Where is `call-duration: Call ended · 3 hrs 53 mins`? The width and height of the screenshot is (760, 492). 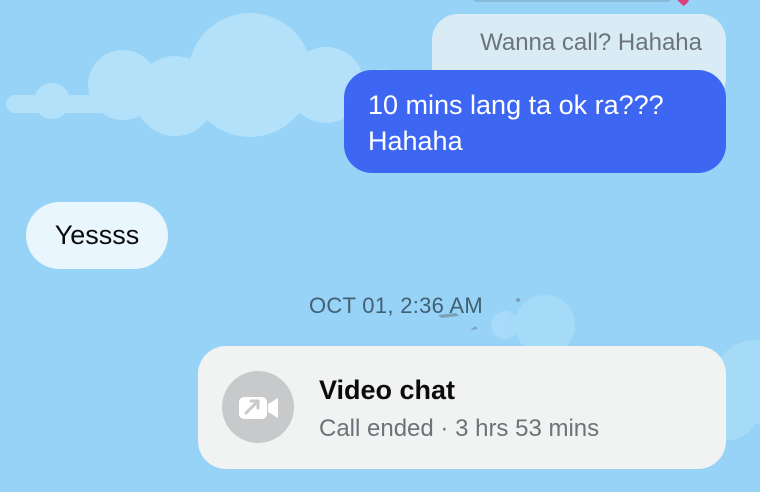 call-duration: Call ended · 3 hrs 53 mins is located at coordinates (459, 428).